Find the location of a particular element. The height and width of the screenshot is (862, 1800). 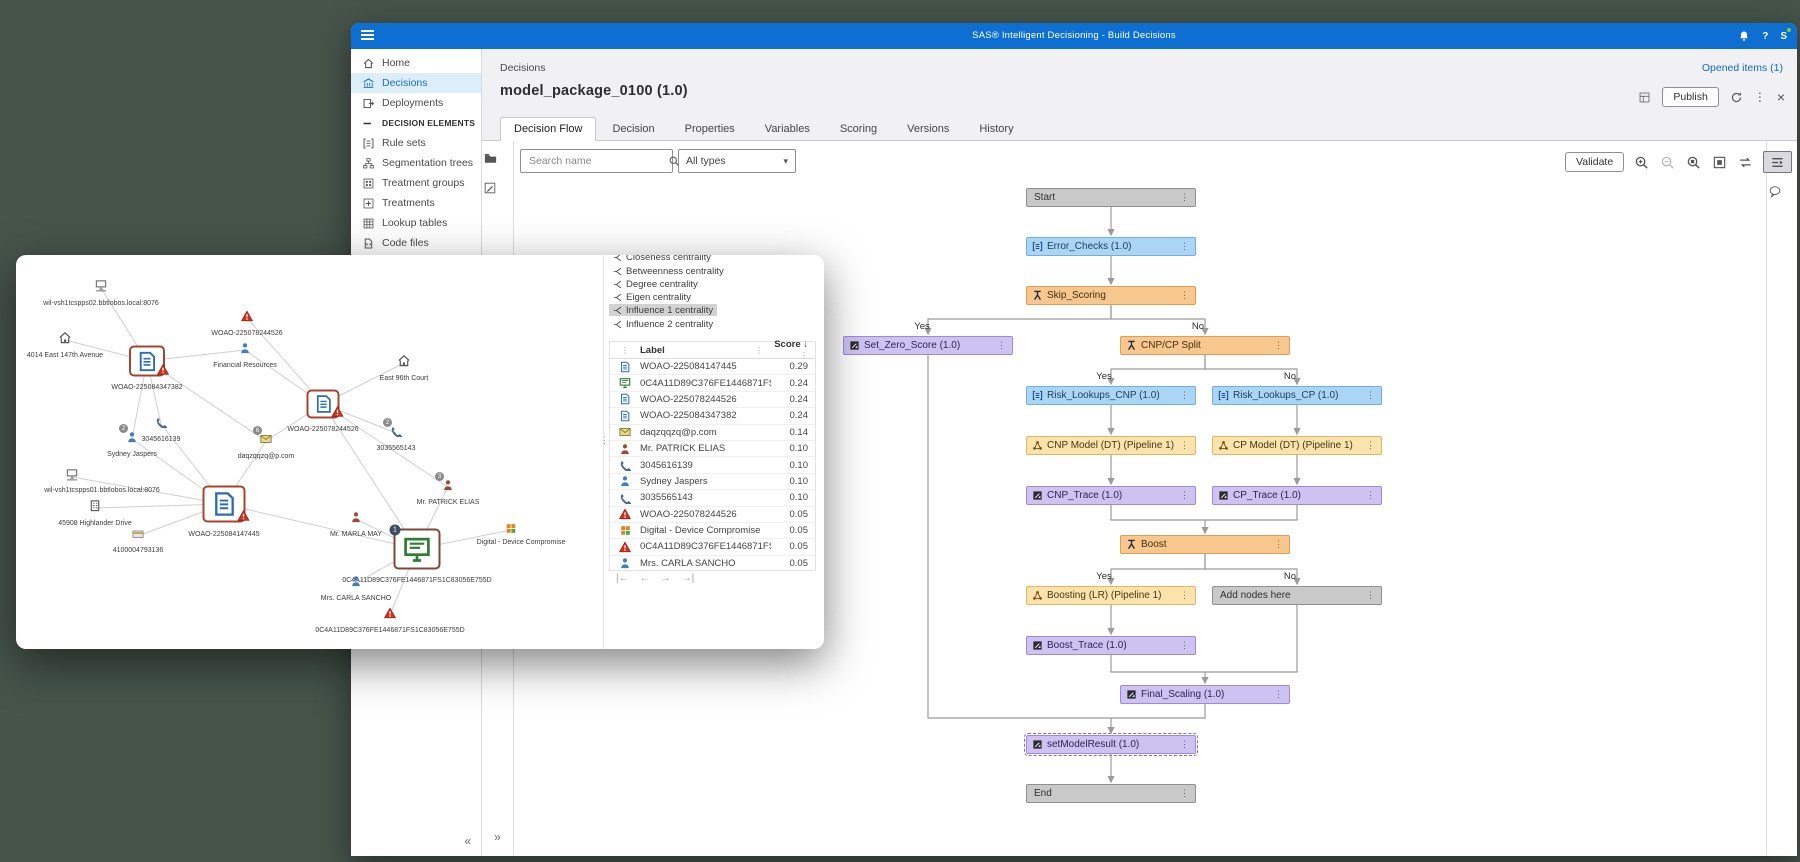

graph-node-bldg is located at coordinates (95, 508).